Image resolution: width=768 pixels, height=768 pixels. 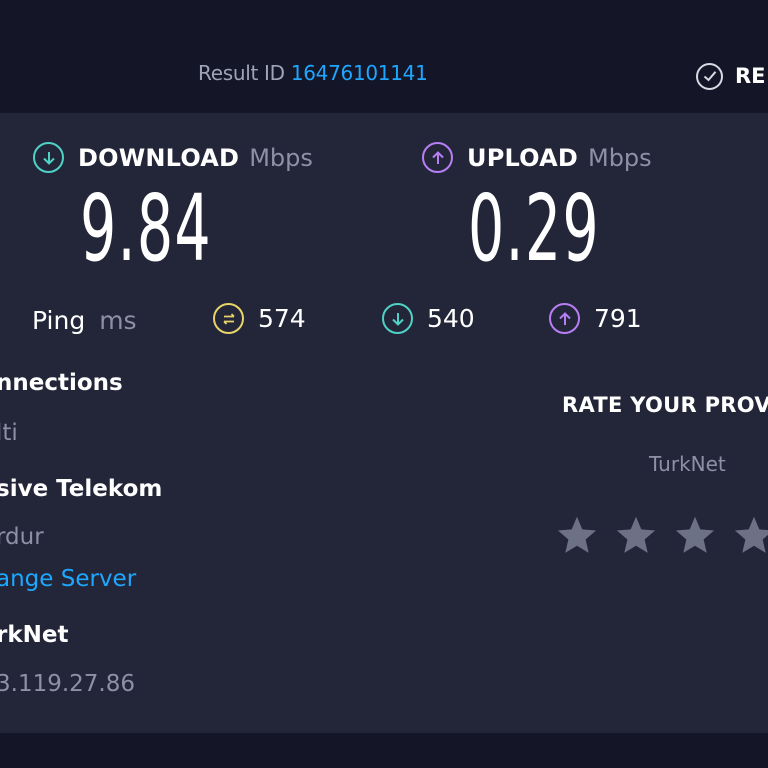 I want to click on upload-header: UPLOAD Mbps, so click(x=537, y=157).